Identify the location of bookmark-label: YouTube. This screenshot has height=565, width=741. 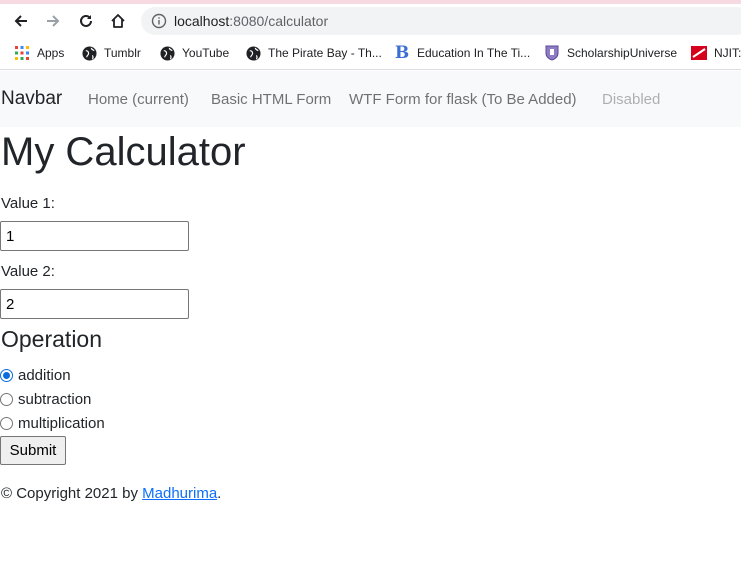
(206, 53).